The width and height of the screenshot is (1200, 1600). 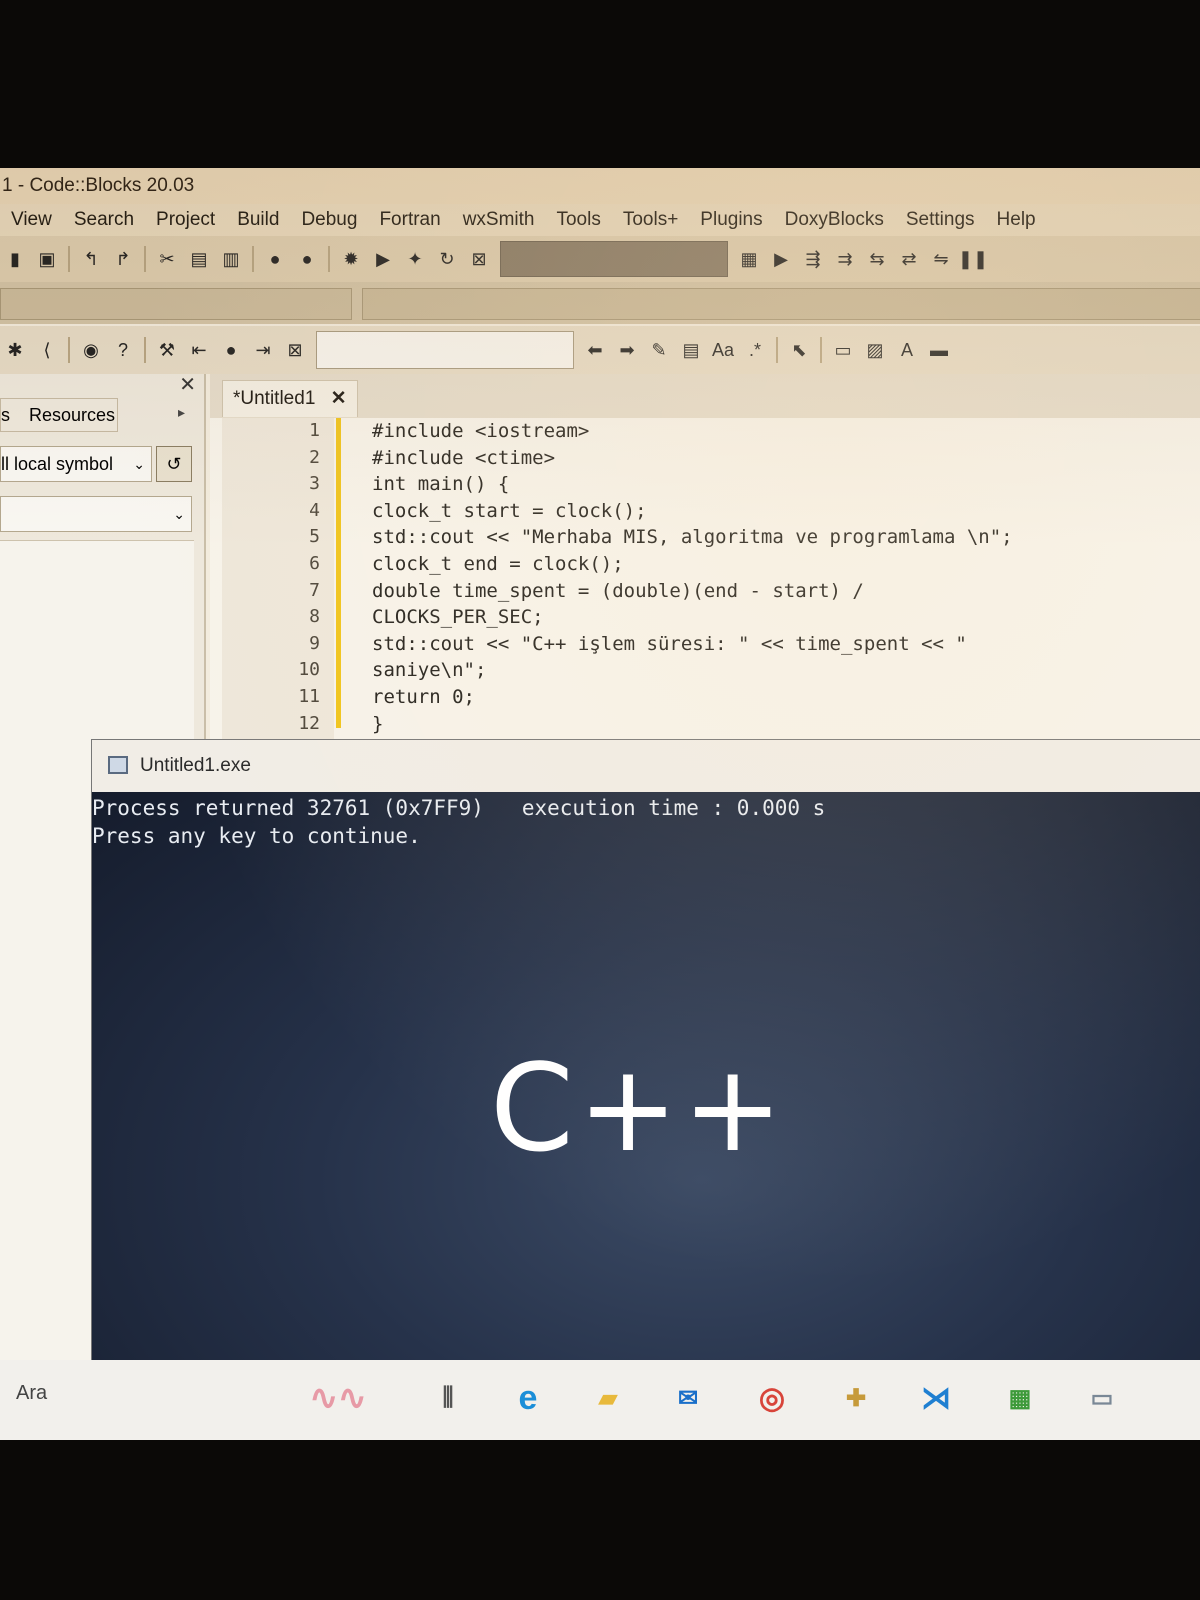 What do you see at coordinates (731, 220) in the screenshot?
I see `menu-plugins: Plugins` at bounding box center [731, 220].